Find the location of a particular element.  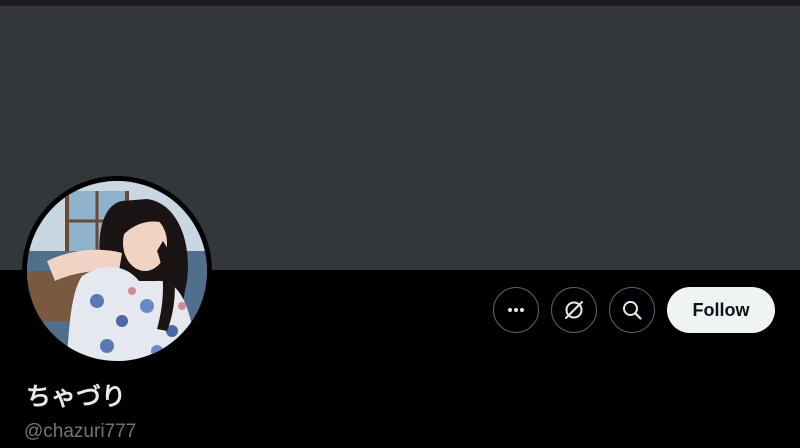

avatar-photo is located at coordinates (117, 271).